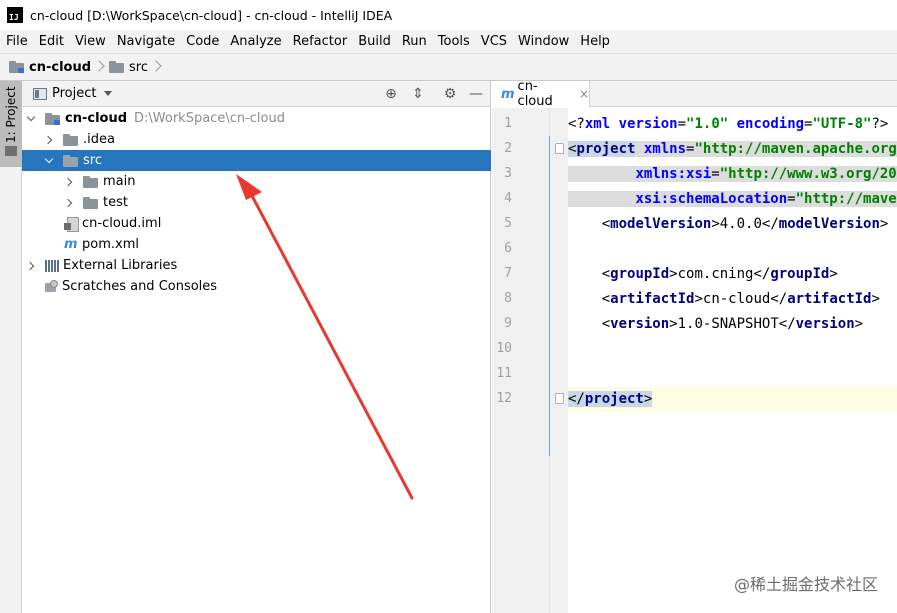  I want to click on breadcrumb-src: src, so click(128, 67).